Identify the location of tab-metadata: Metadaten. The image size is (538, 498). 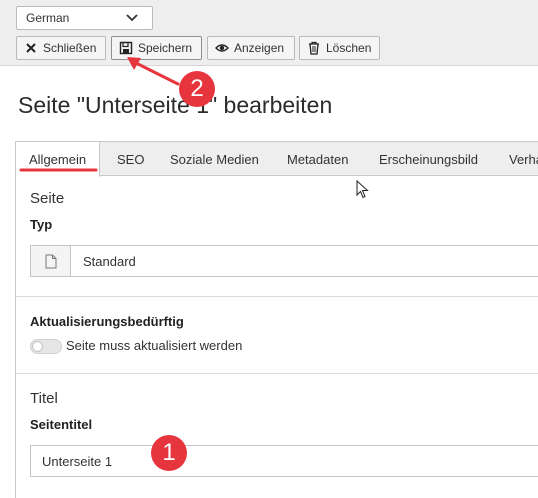
(317, 159).